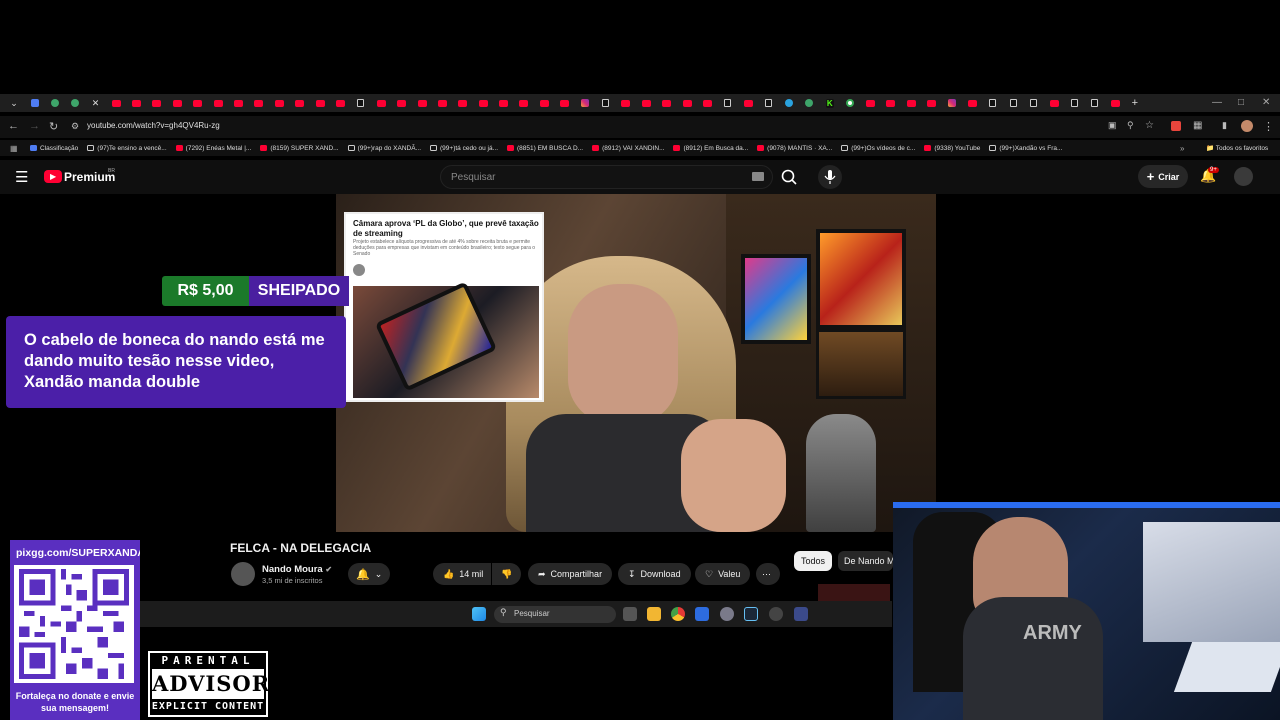  I want to click on account-avatar, so click(1243, 176).